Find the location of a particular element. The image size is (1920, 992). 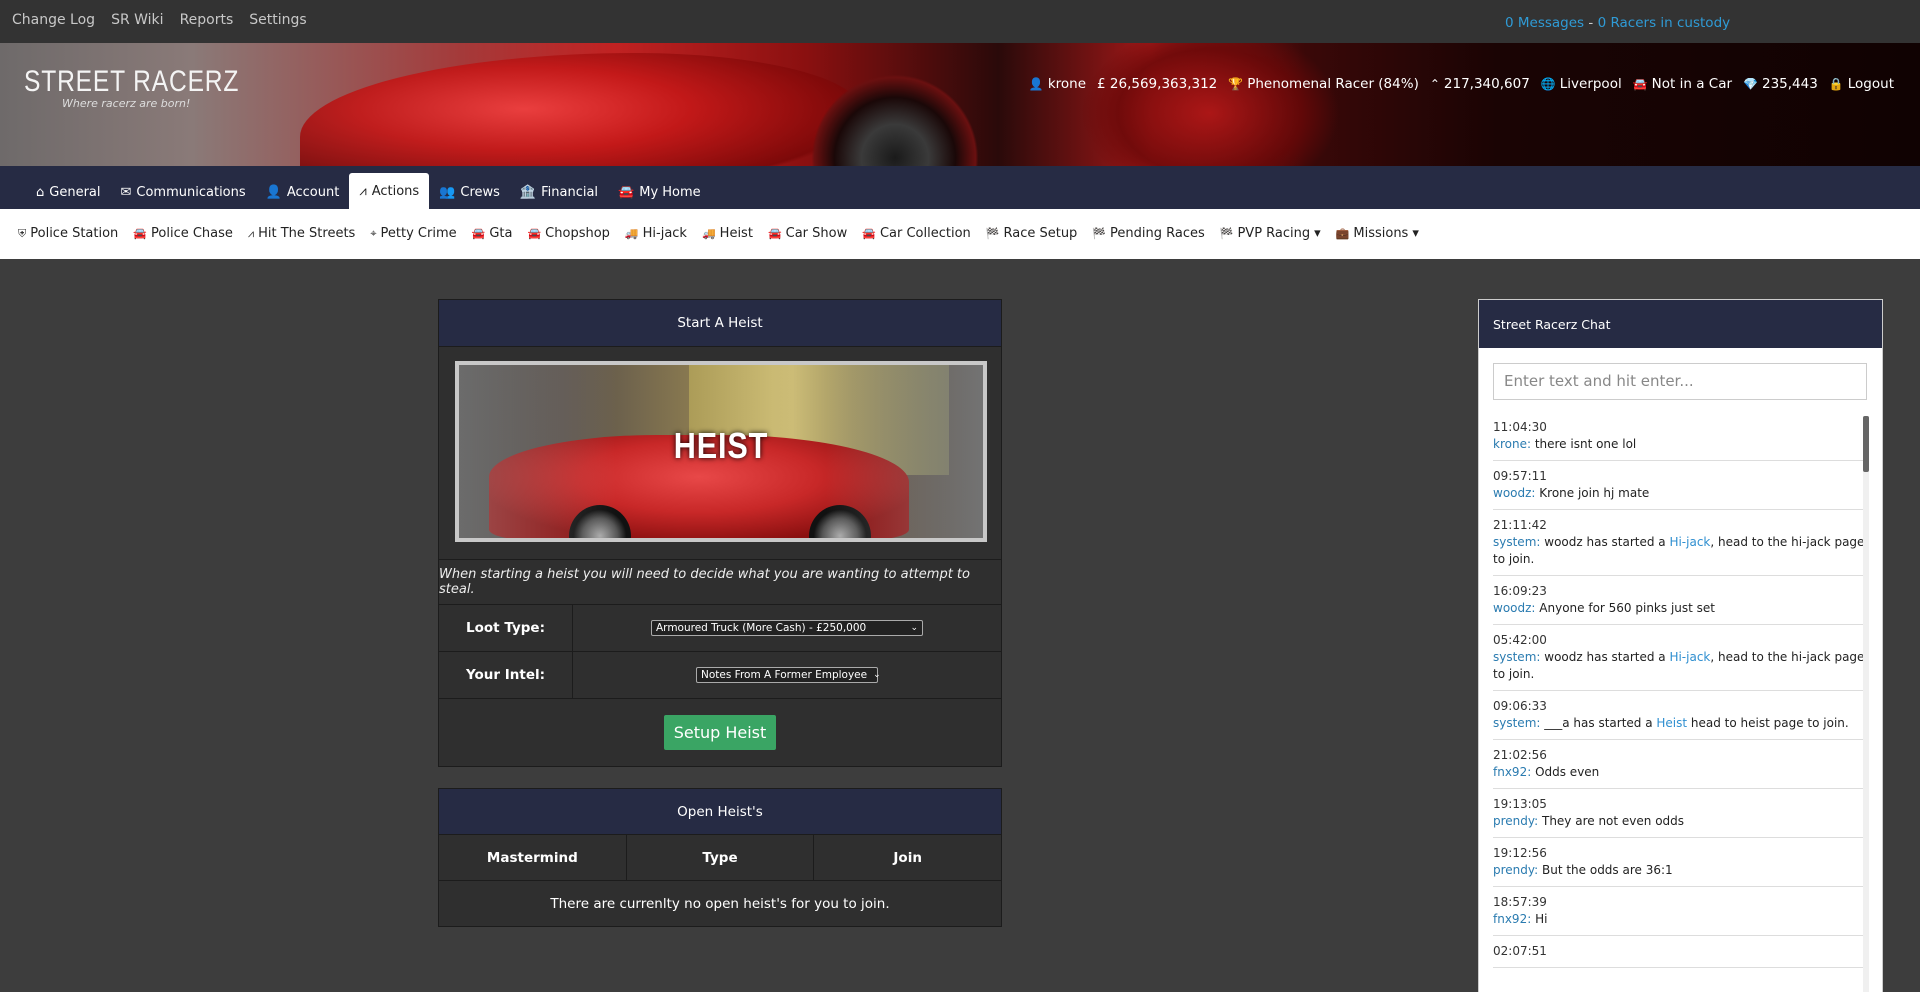

subnav-heist: 🚚 Heist is located at coordinates (727, 233).